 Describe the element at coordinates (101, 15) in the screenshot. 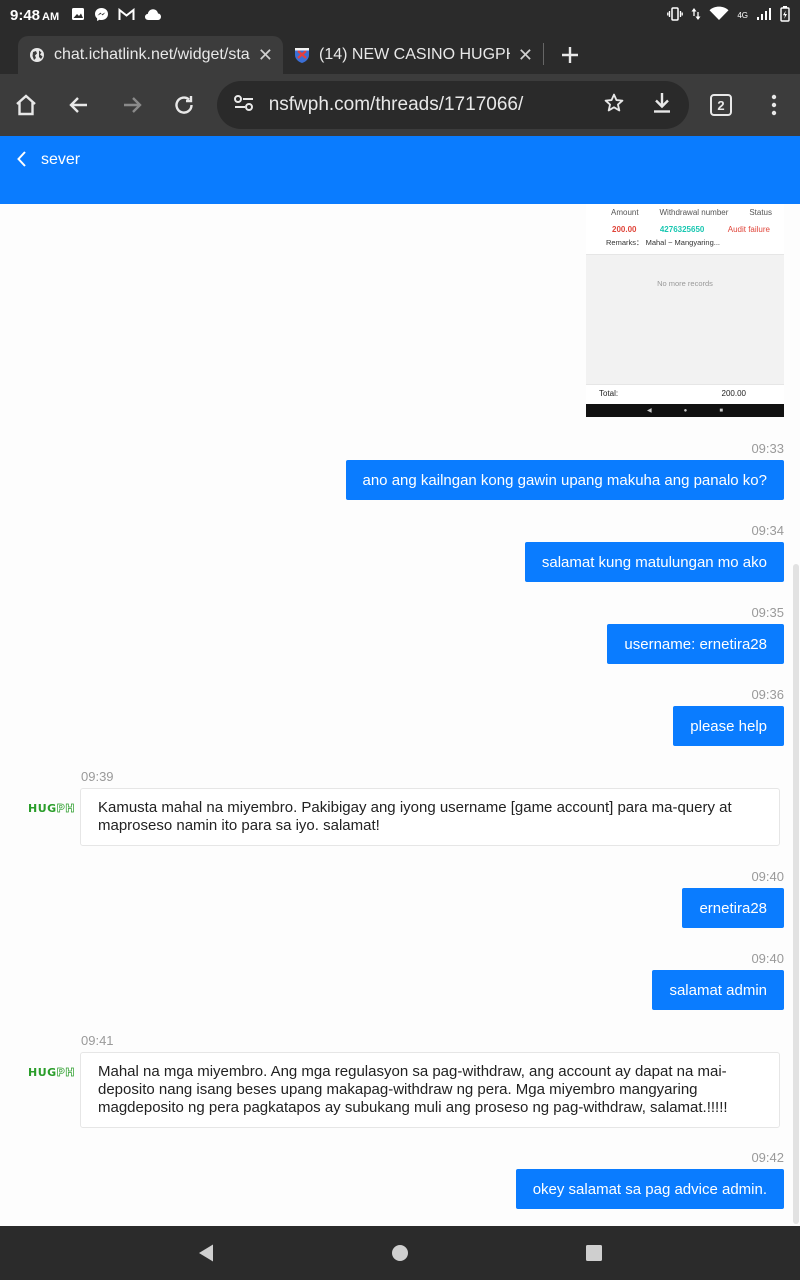

I see `messenger-icon` at that location.